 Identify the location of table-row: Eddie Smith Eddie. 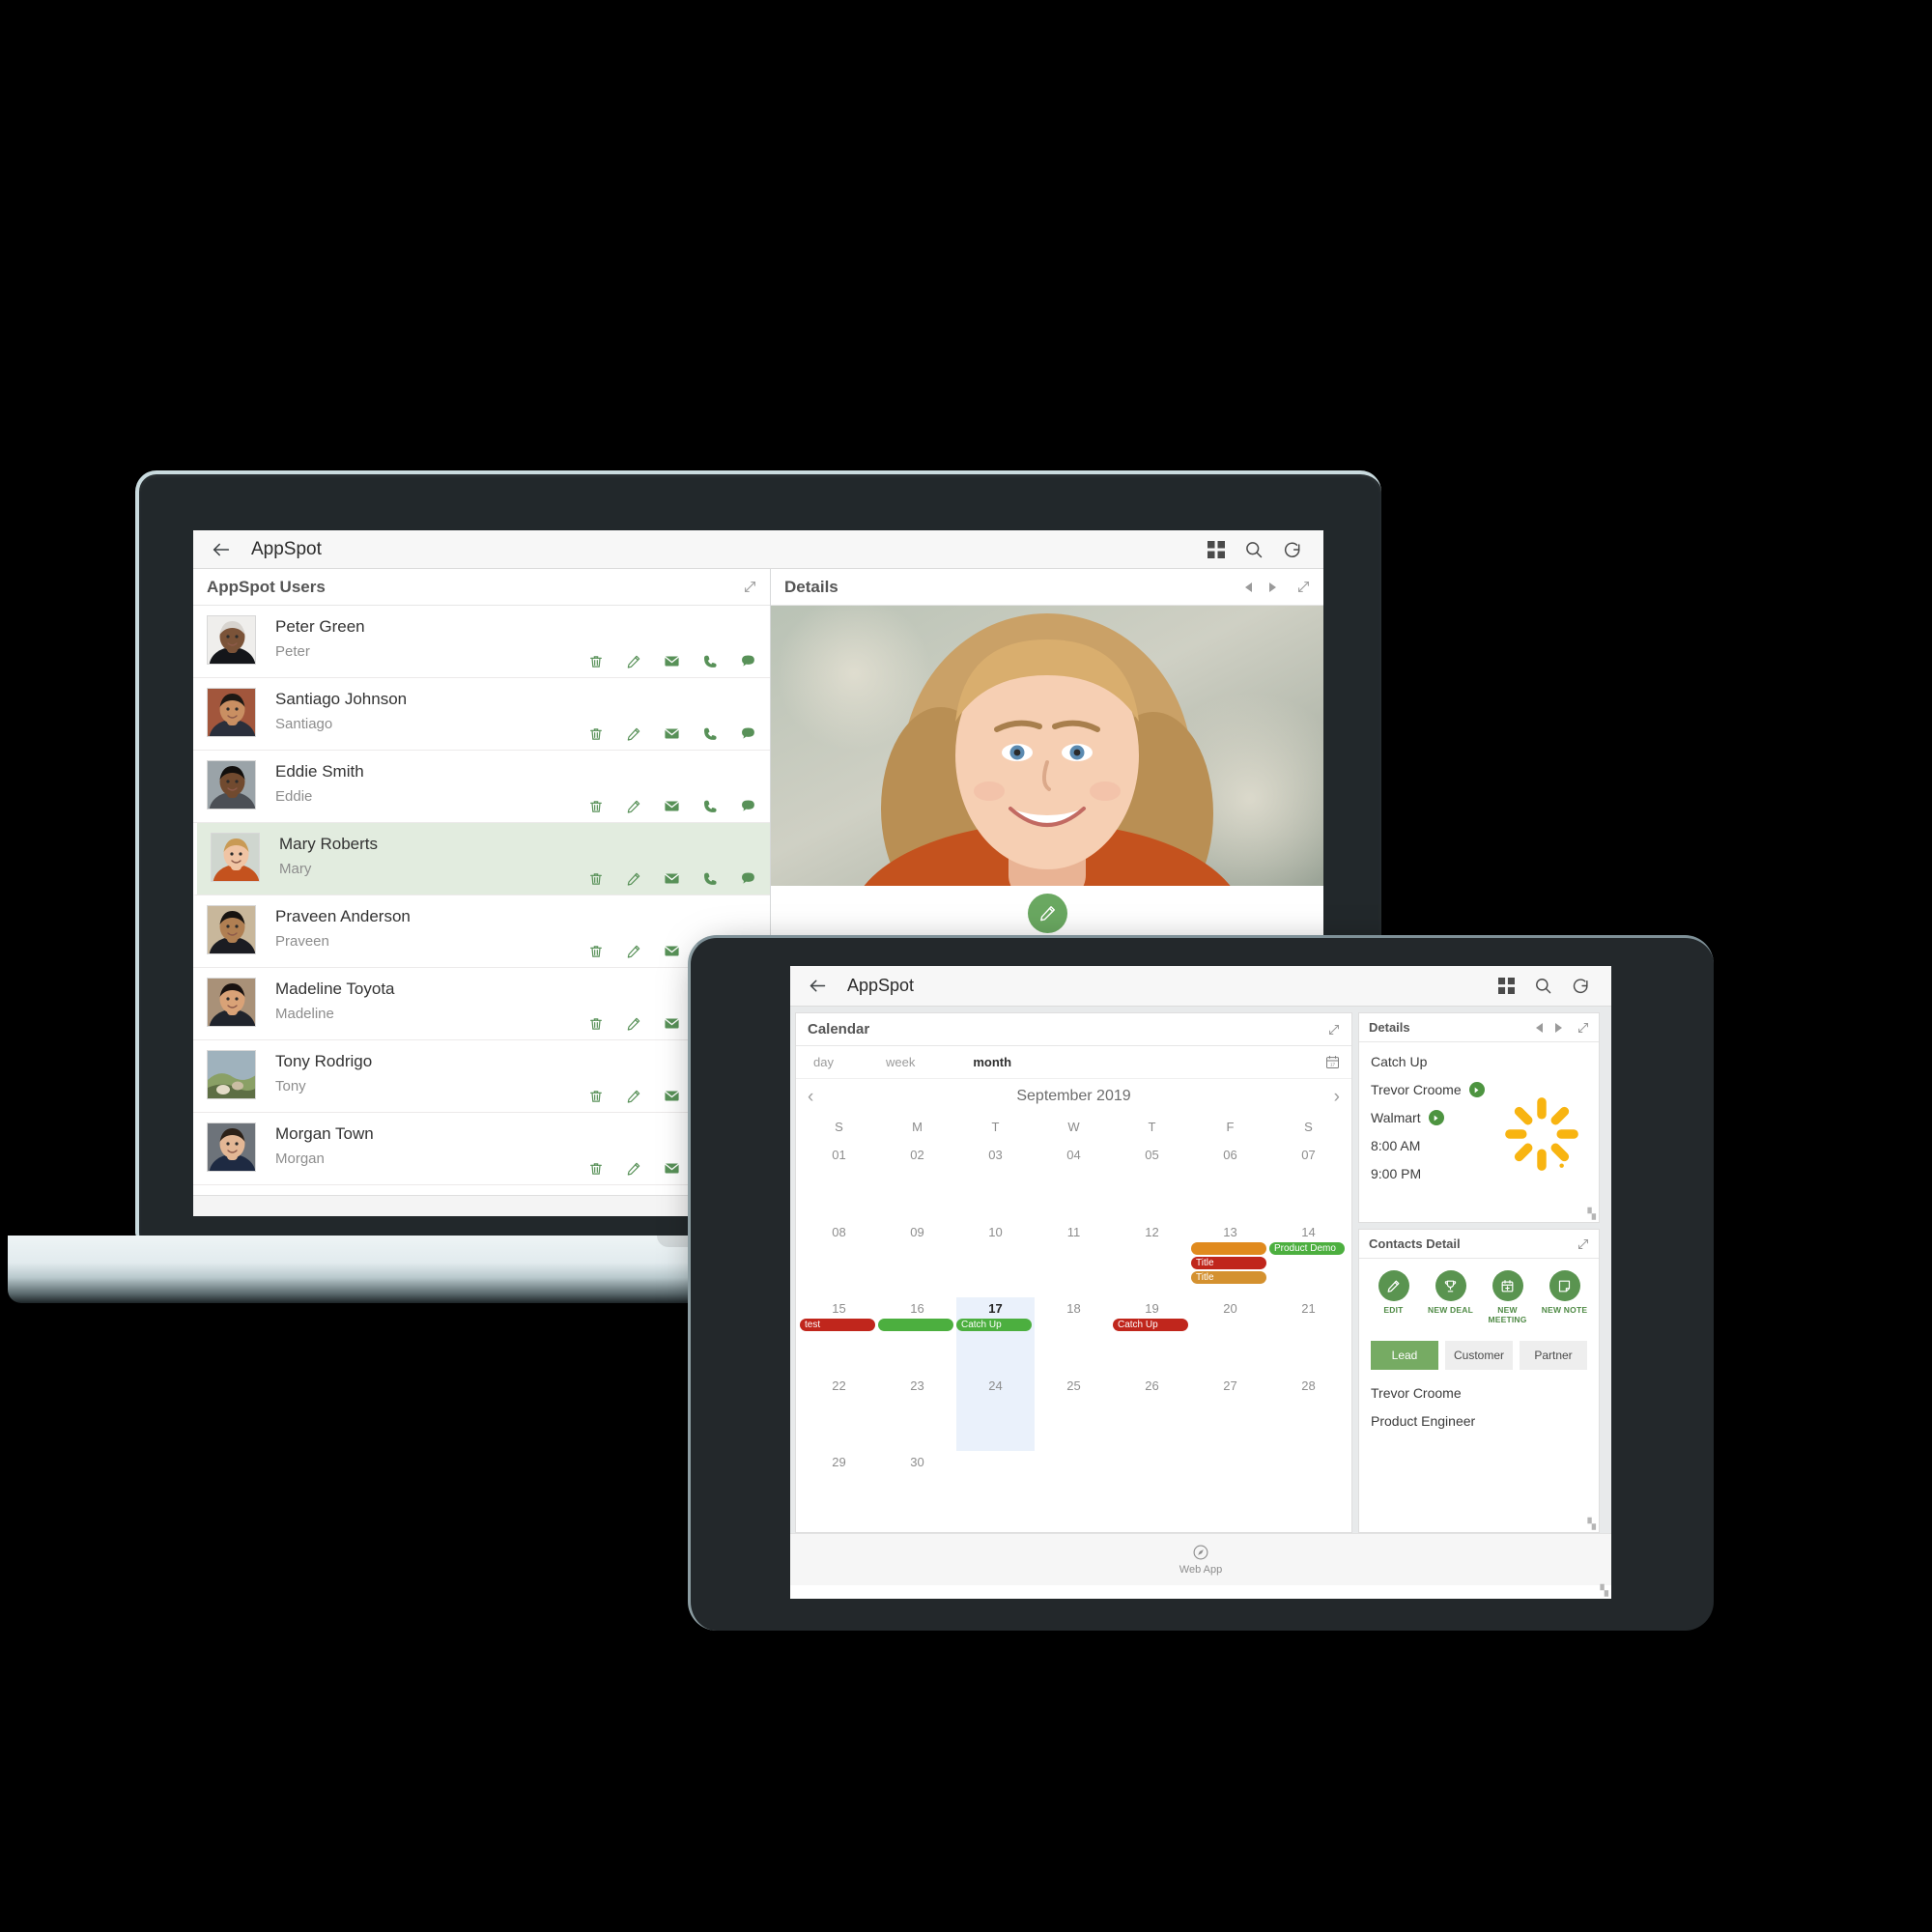
(481, 787).